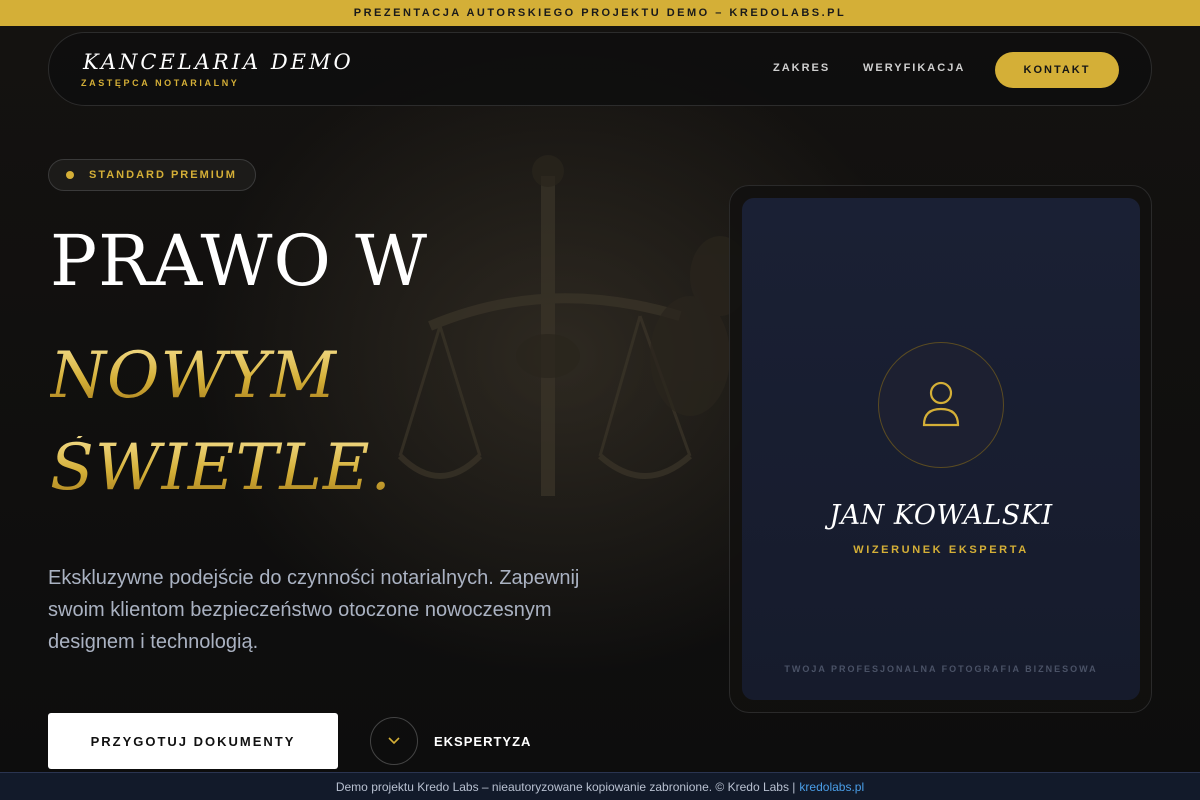 The height and width of the screenshot is (800, 1200). What do you see at coordinates (941, 550) in the screenshot?
I see `person-role: WIZERUNEK EKSPERTA` at bounding box center [941, 550].